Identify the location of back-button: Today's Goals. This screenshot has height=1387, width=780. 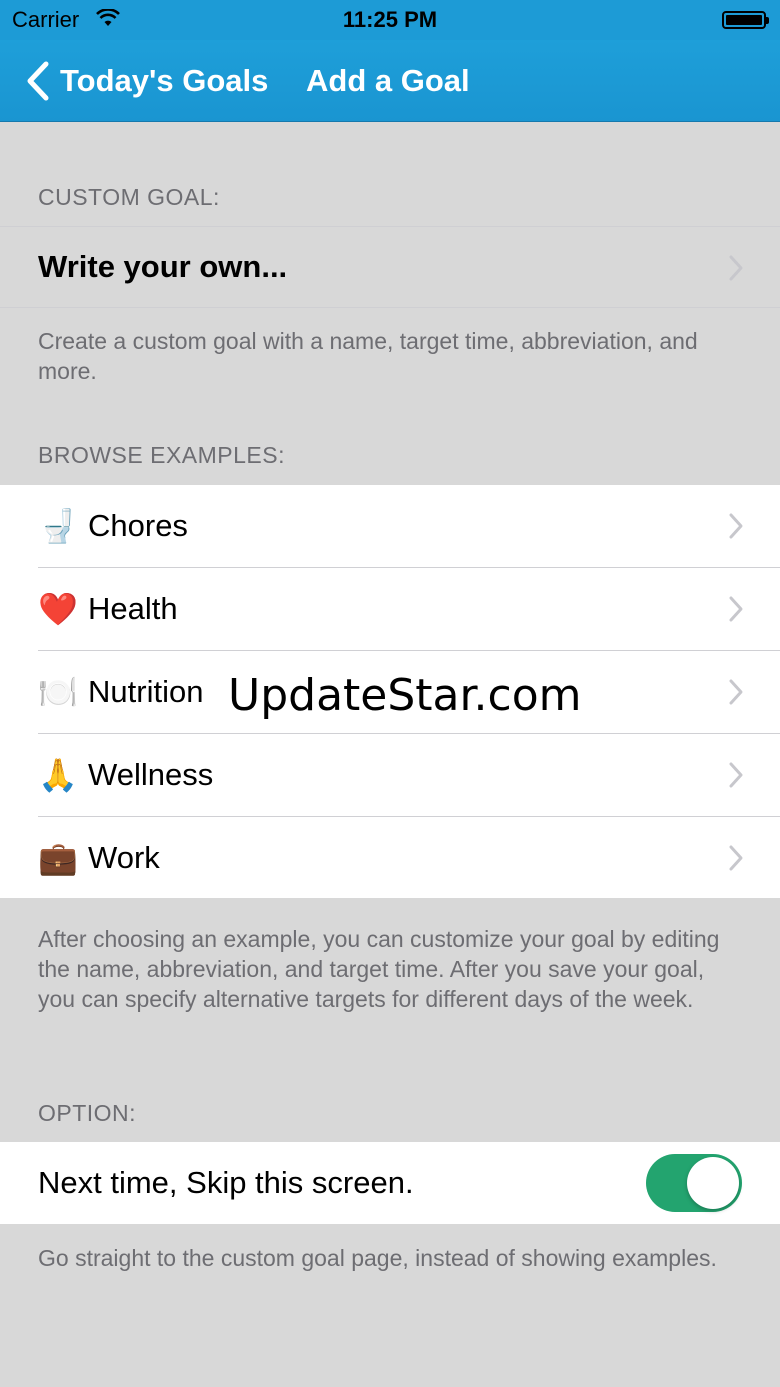
(145, 81).